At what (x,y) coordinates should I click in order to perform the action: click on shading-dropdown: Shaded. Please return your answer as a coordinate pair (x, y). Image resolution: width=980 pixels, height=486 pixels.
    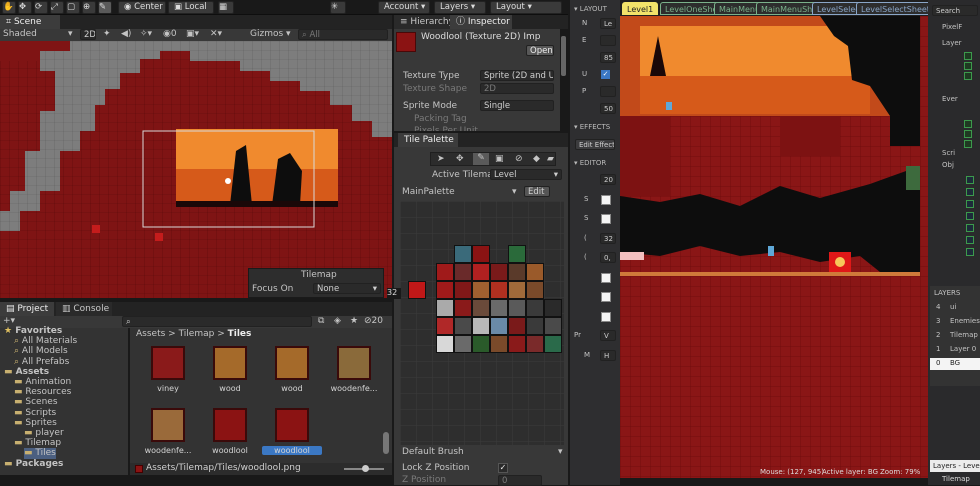
    Looking at the image, I should click on (20, 34).